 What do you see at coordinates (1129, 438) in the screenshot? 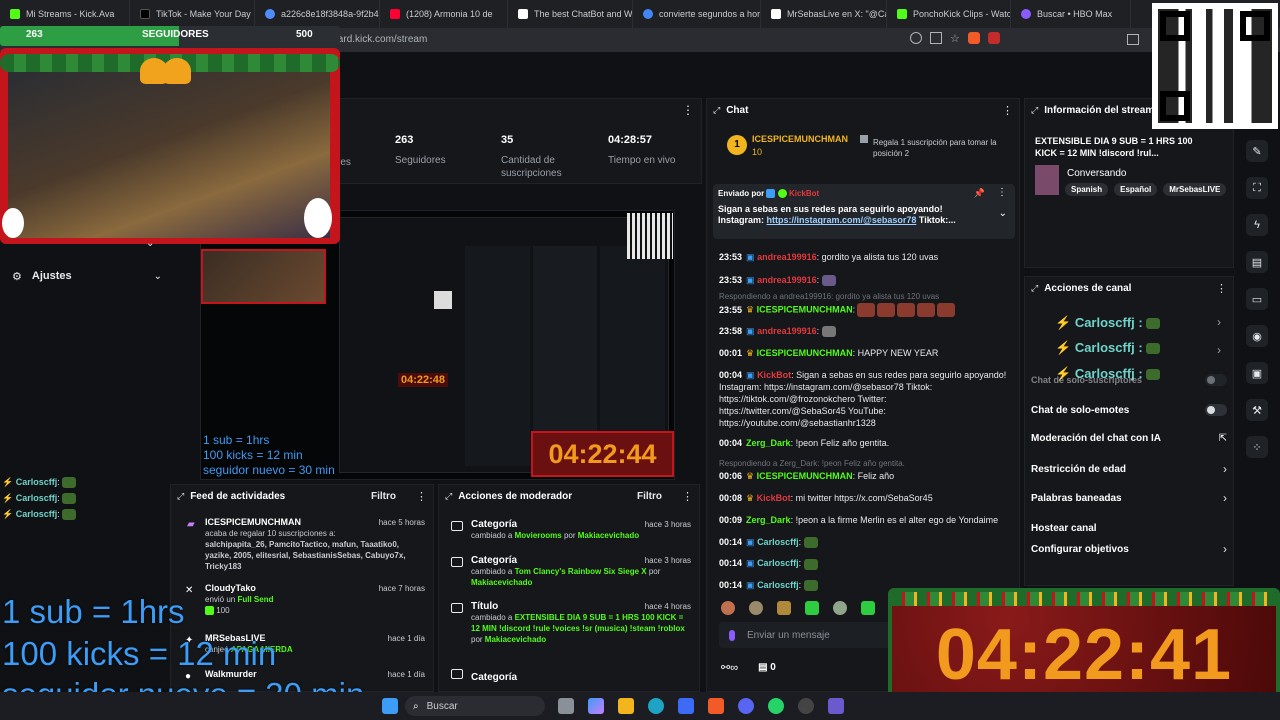
I see `action-item-ai-moderation: Moderación del chat con IA ⇱` at bounding box center [1129, 438].